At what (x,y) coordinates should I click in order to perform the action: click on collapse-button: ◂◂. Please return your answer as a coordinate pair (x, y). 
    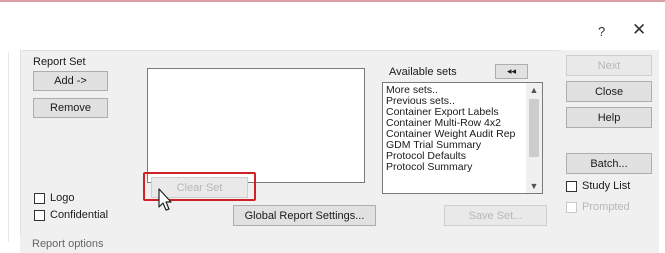
    Looking at the image, I should click on (511, 71).